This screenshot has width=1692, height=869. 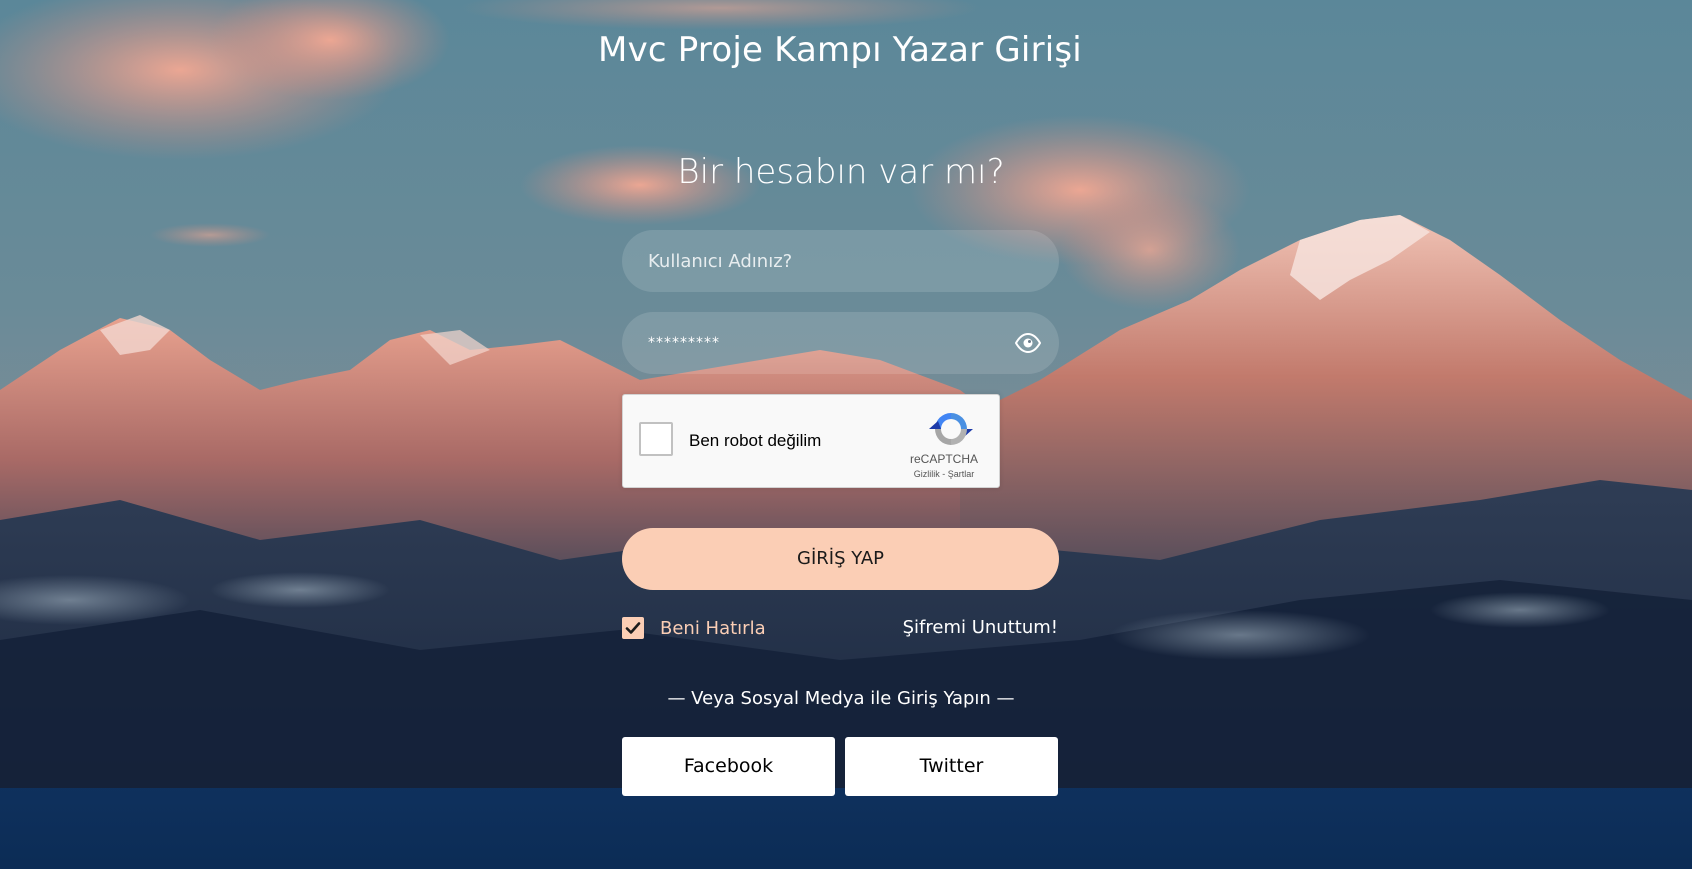 What do you see at coordinates (840, 559) in the screenshot?
I see `login-button: GİRİŞ YAP` at bounding box center [840, 559].